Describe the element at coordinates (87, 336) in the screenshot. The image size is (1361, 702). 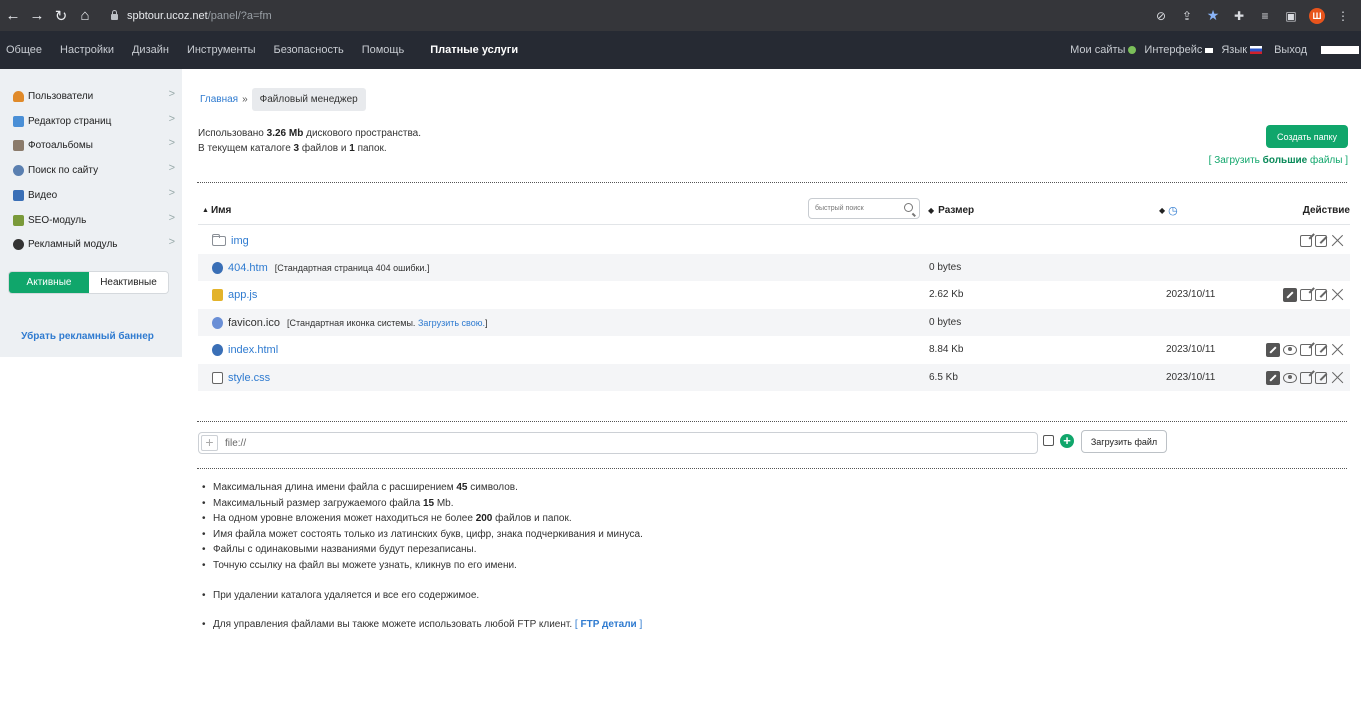
I see `remove-banner-link: Убрать рекламный баннер` at that location.